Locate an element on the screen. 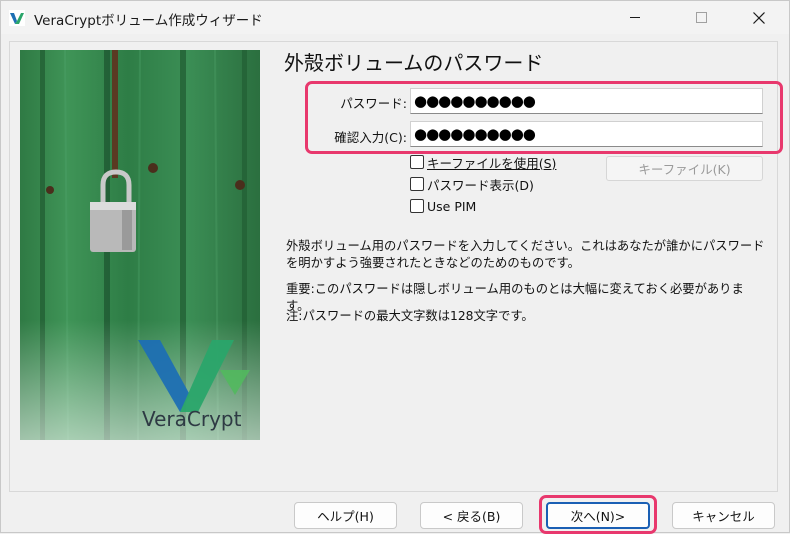 The image size is (790, 534). maximize-icon is located at coordinates (701, 17).